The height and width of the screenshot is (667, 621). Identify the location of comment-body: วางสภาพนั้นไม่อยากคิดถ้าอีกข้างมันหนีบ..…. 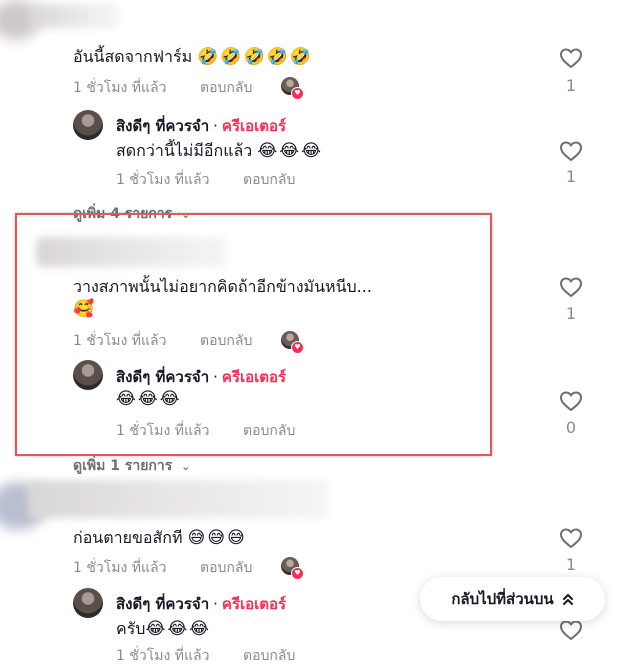
(222, 286).